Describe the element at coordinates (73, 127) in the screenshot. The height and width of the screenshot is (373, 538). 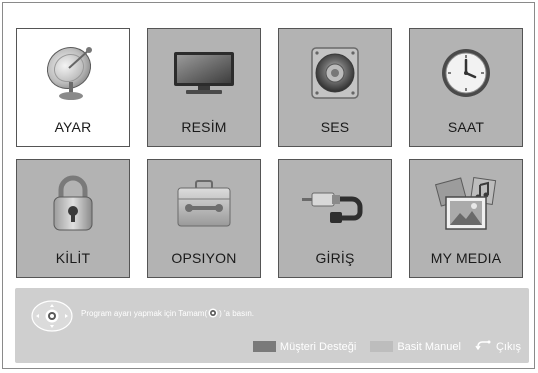
I see `tile-label: AYAR` at that location.